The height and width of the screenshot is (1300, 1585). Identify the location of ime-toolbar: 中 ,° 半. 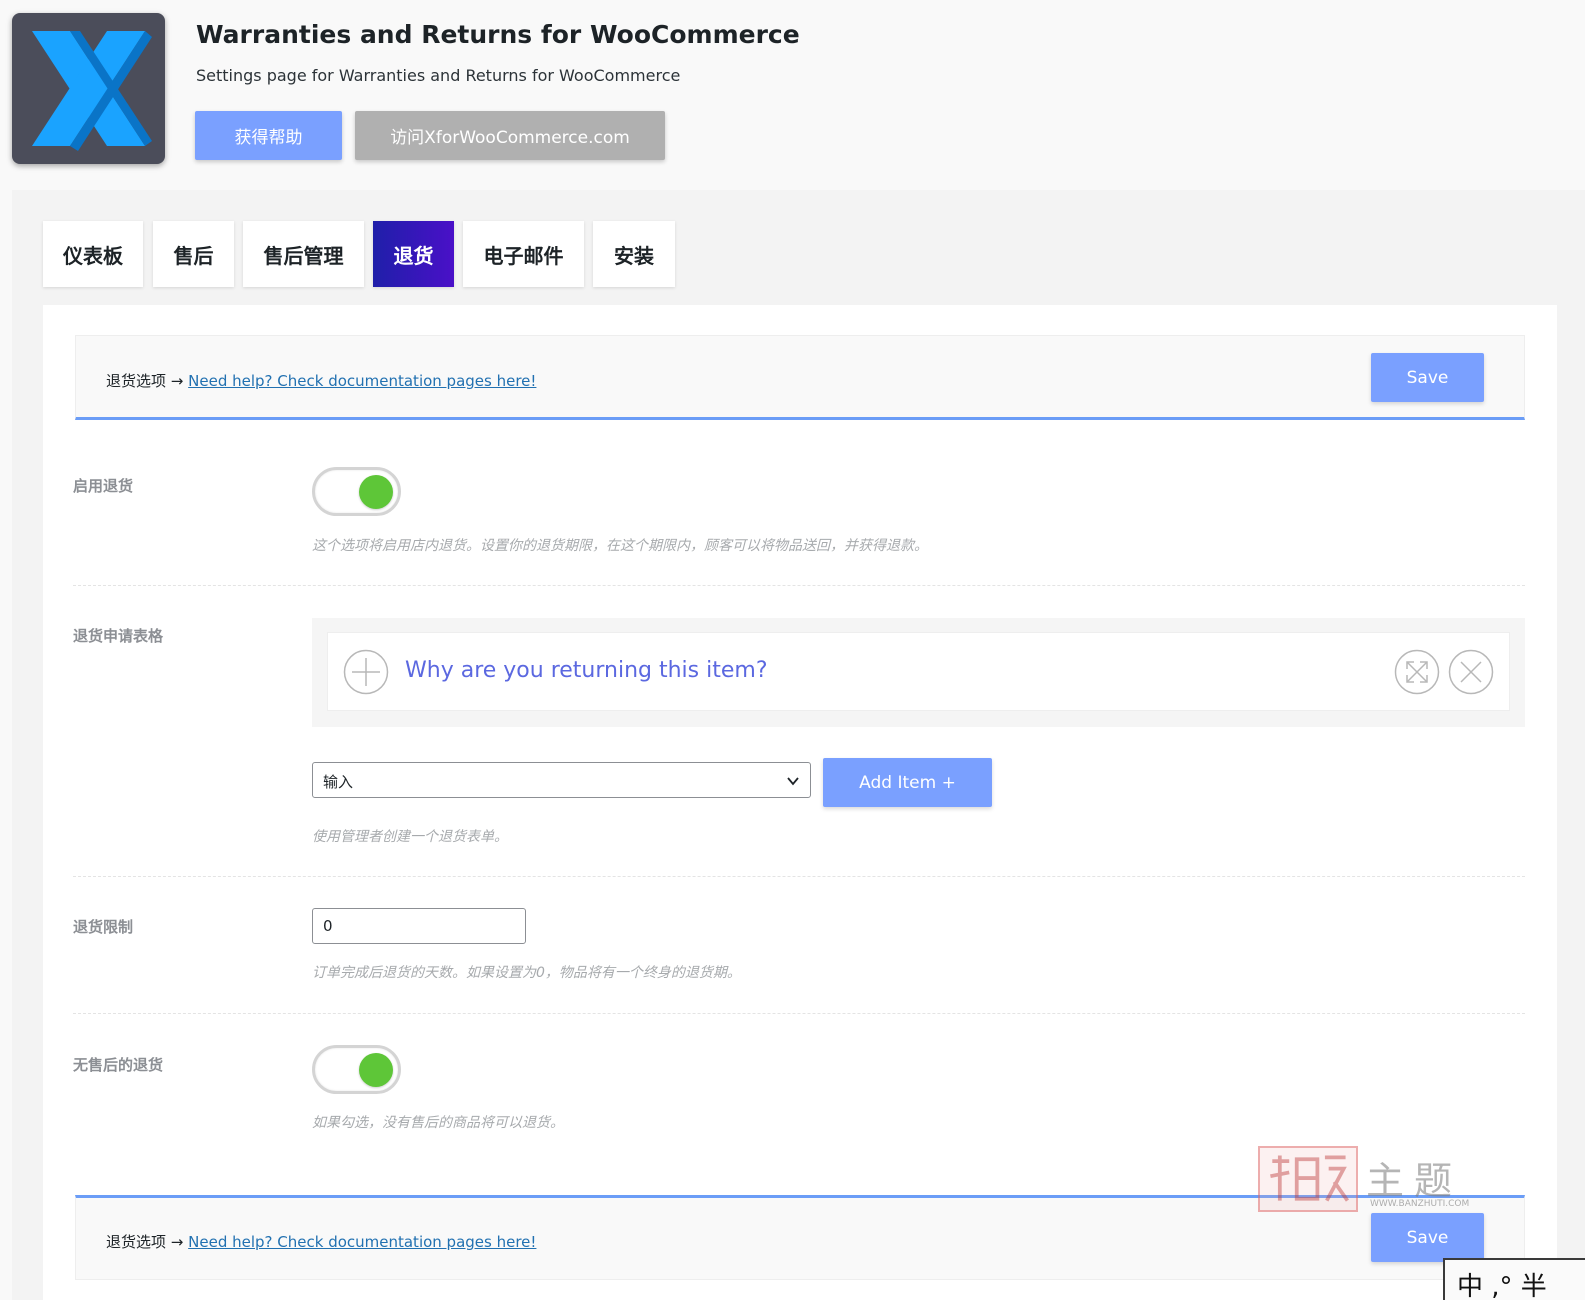
(1514, 1279).